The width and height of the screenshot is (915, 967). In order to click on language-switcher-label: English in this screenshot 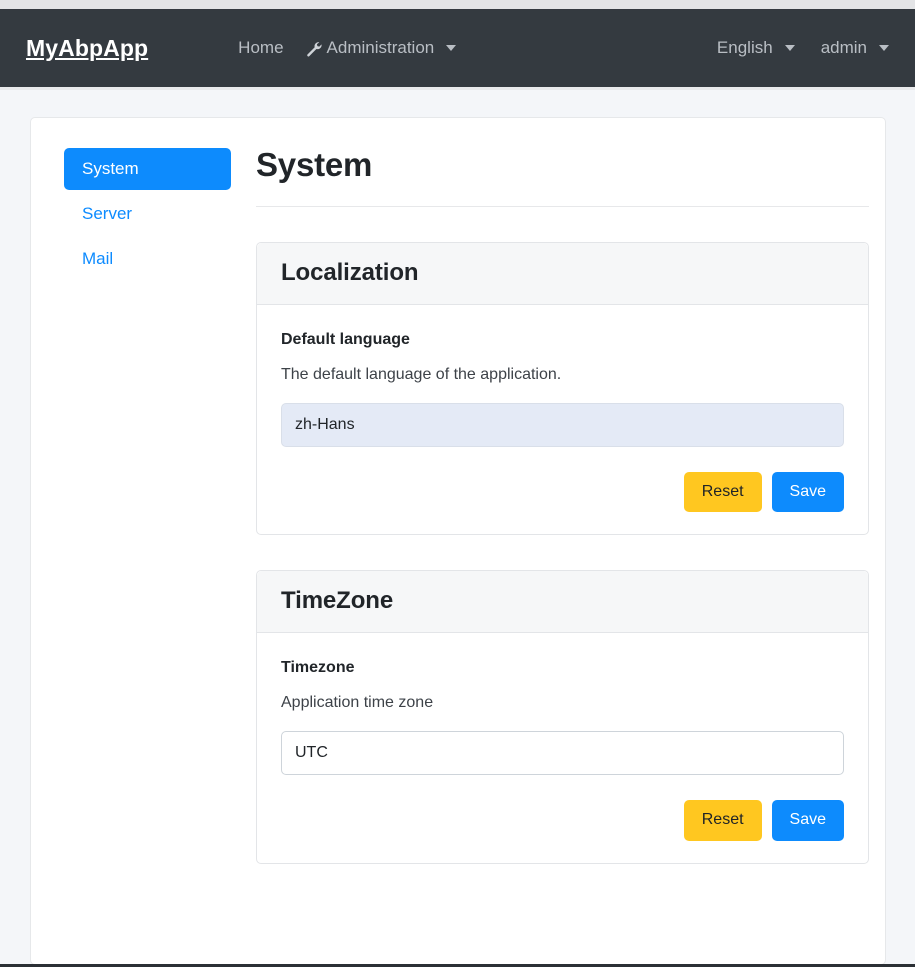, I will do `click(744, 47)`.